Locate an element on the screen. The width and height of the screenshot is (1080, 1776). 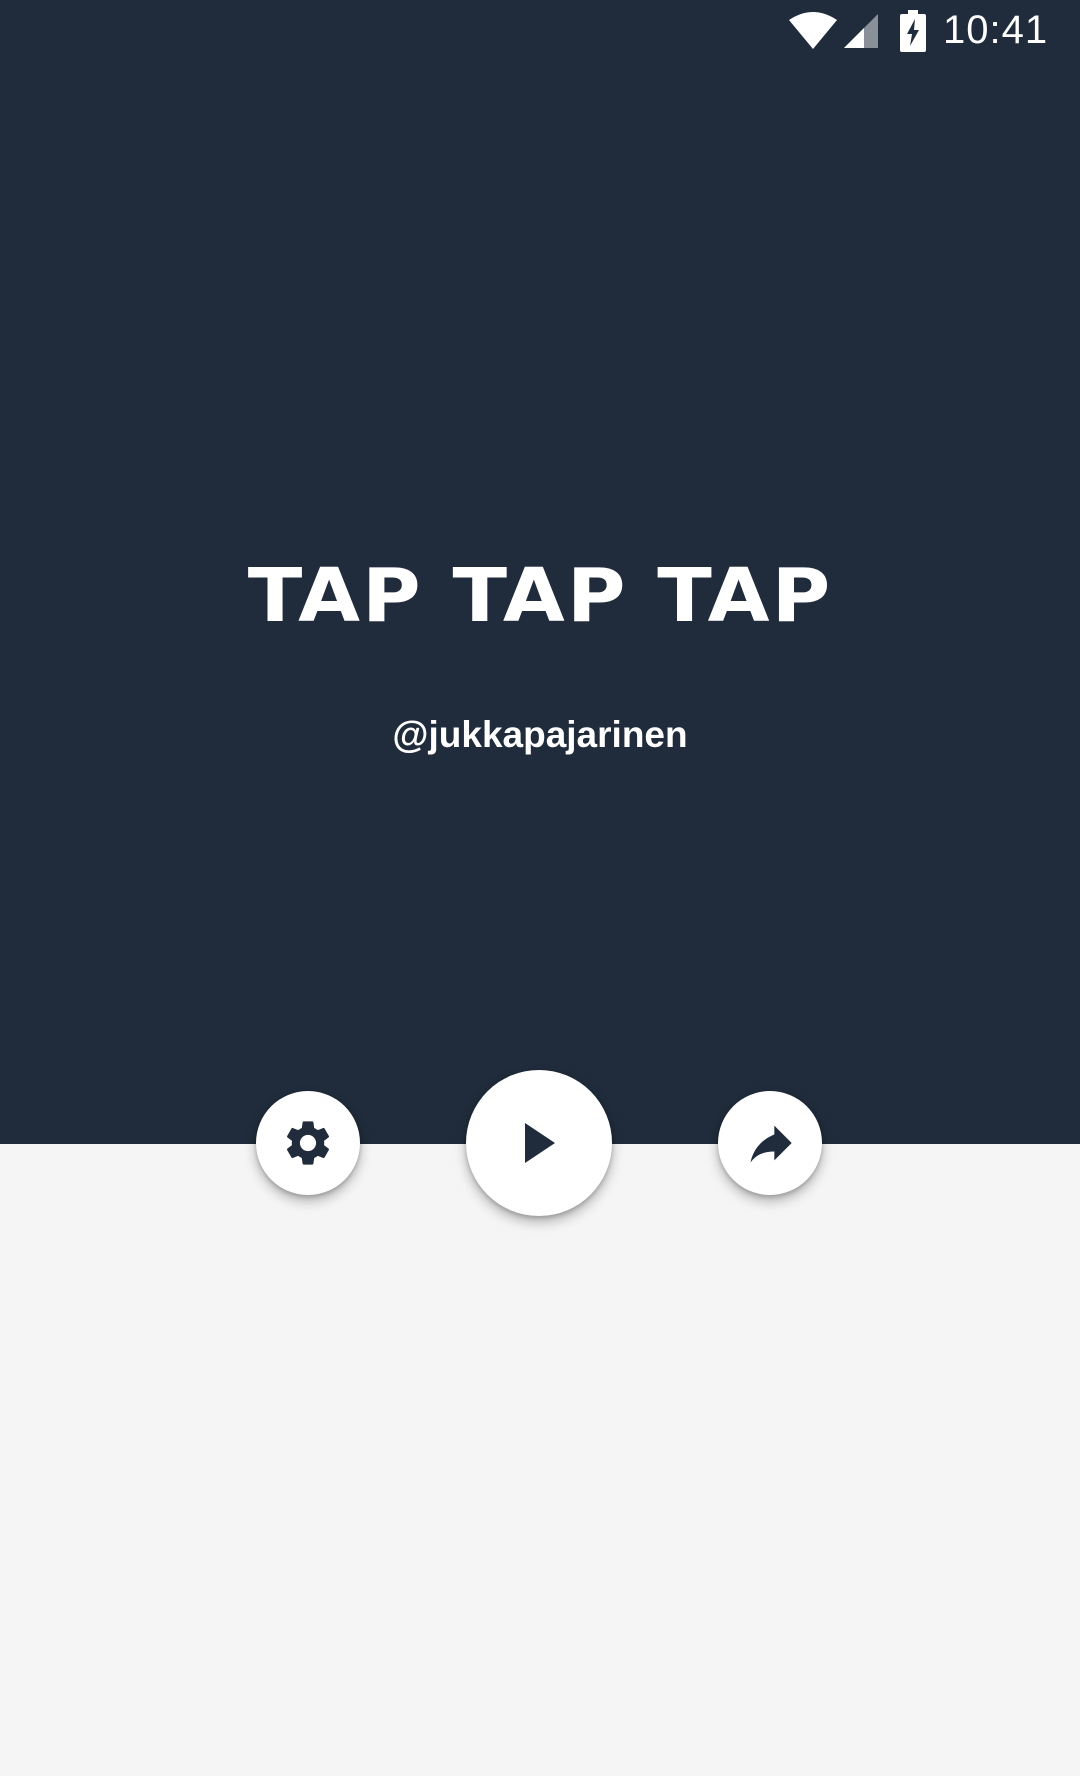
author-handle: @jukkapajarinen is located at coordinates (540, 734).